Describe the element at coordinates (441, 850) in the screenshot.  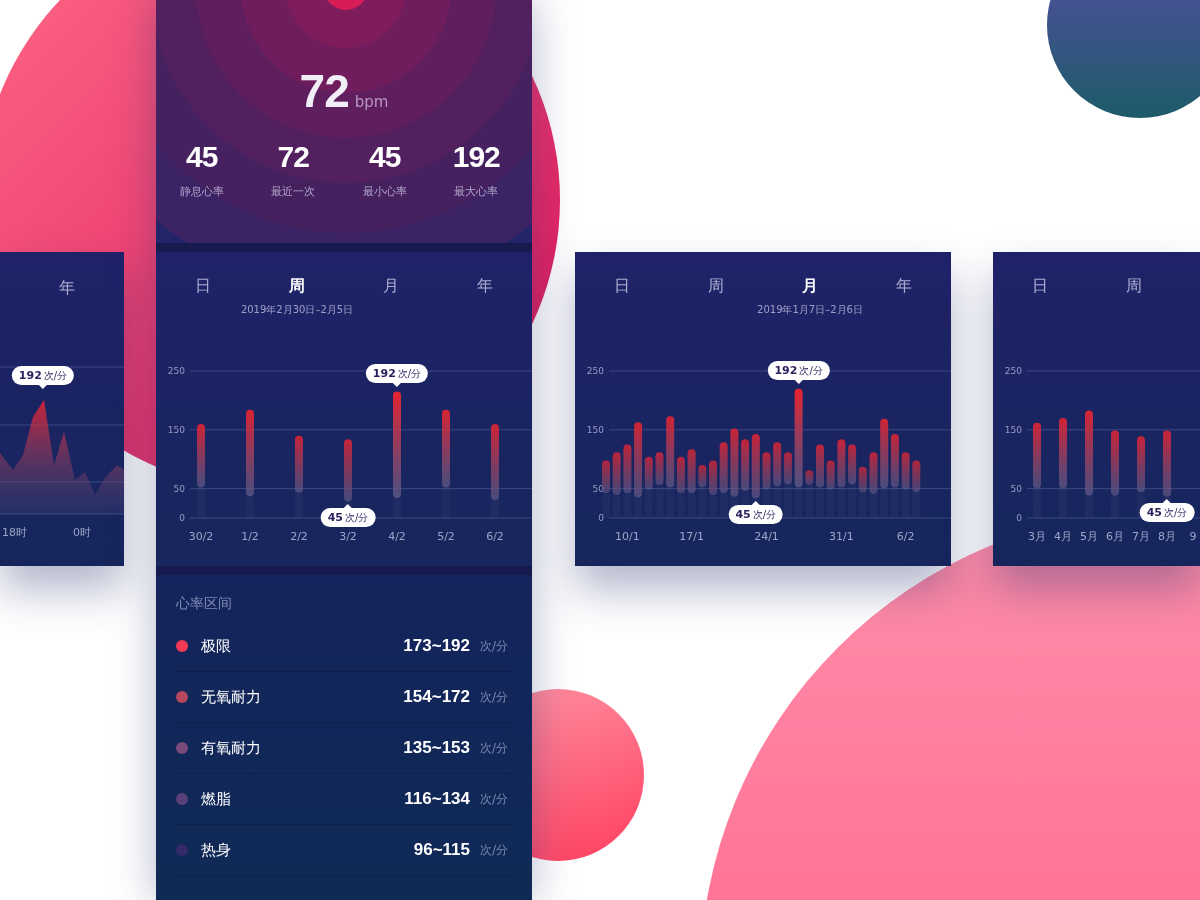
I see `zone-range: 96~115` at that location.